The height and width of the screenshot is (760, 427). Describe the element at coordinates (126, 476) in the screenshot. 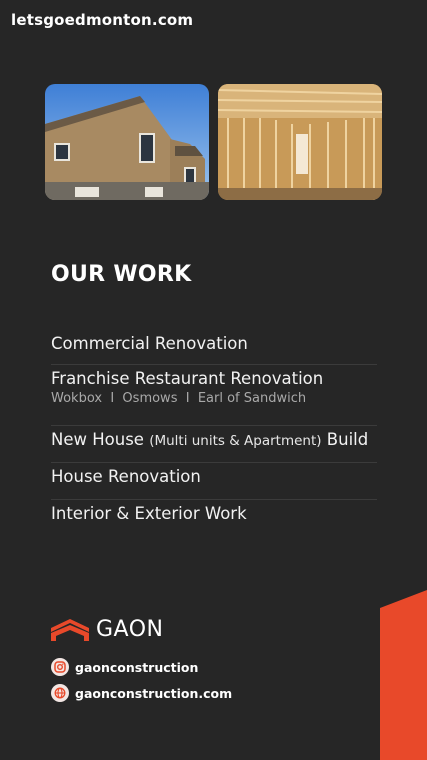

I see `work-item-label: House Renovation` at that location.